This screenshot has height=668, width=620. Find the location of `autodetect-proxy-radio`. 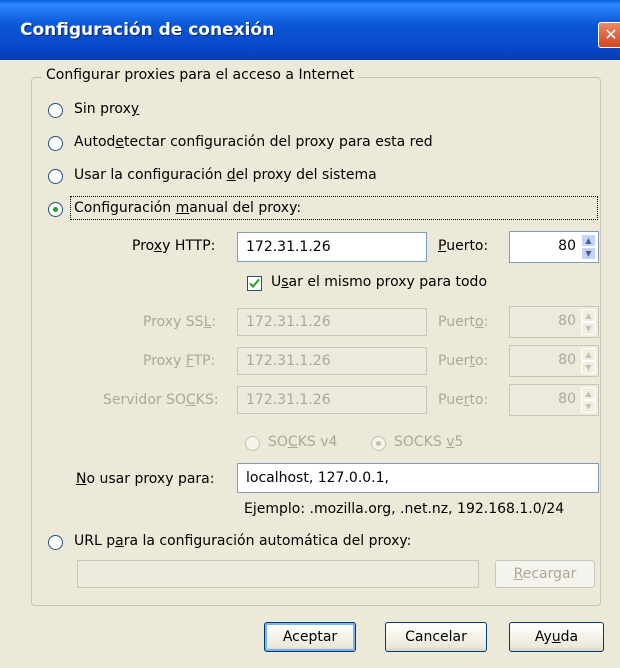

autodetect-proxy-radio is located at coordinates (55, 143).